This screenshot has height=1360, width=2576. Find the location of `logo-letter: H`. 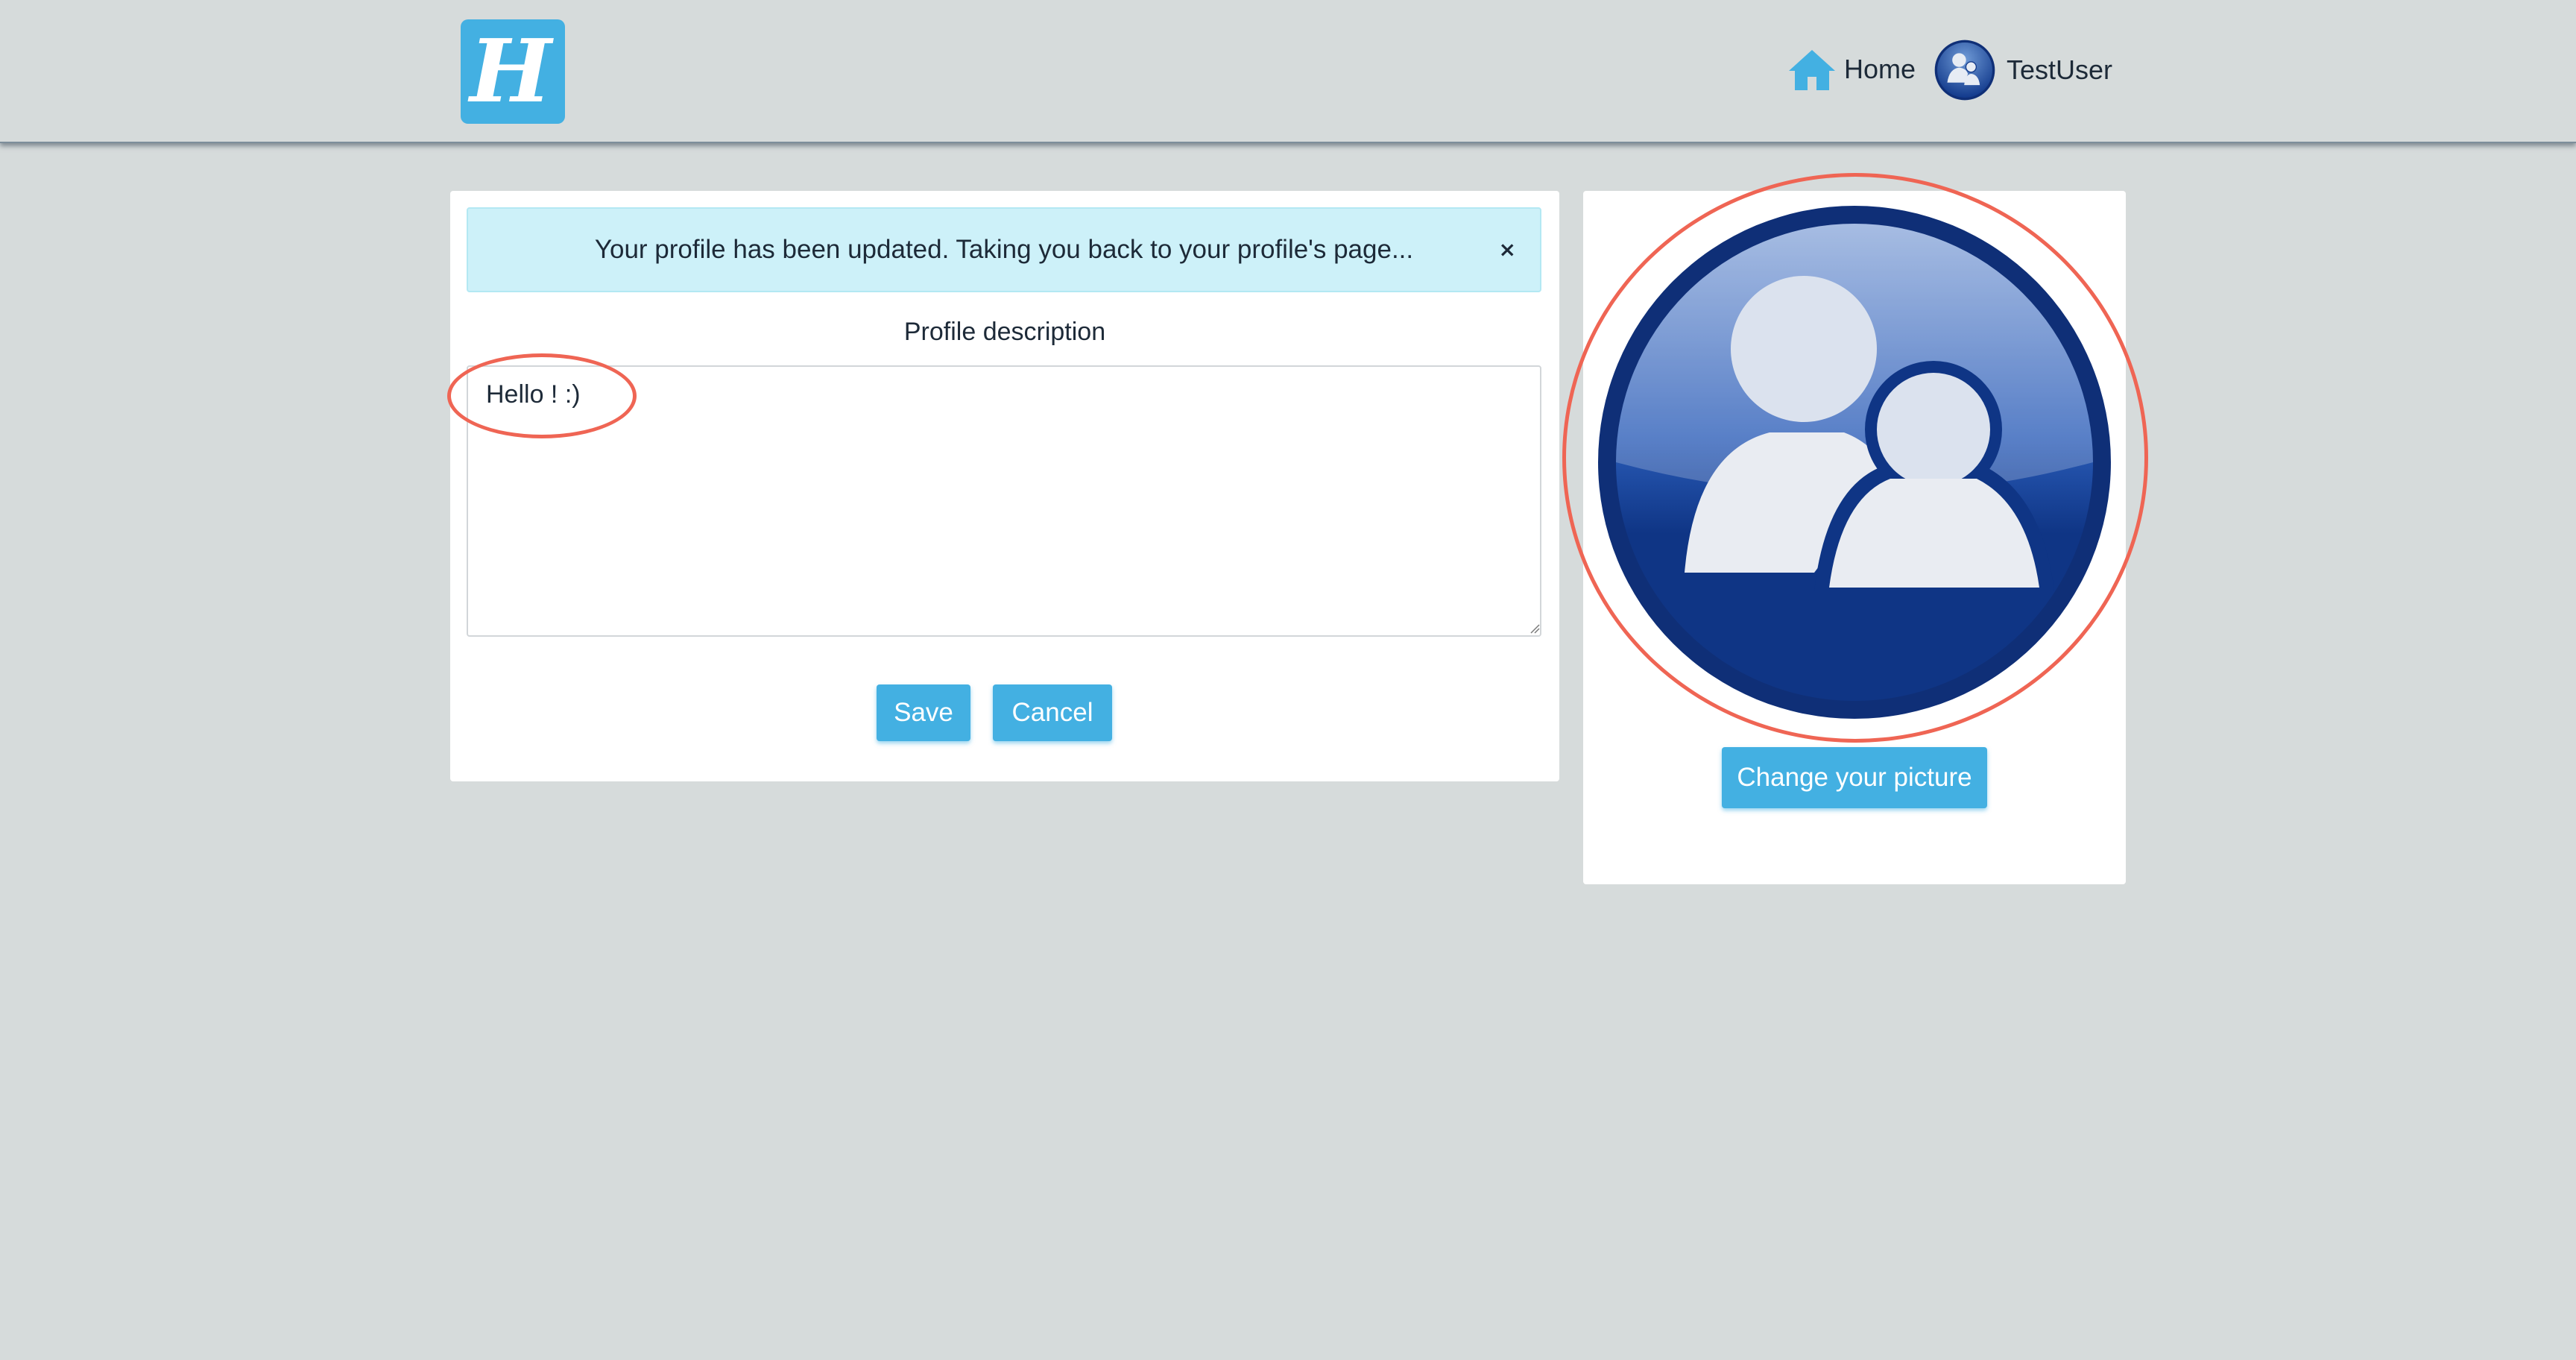

logo-letter: H is located at coordinates (511, 71).